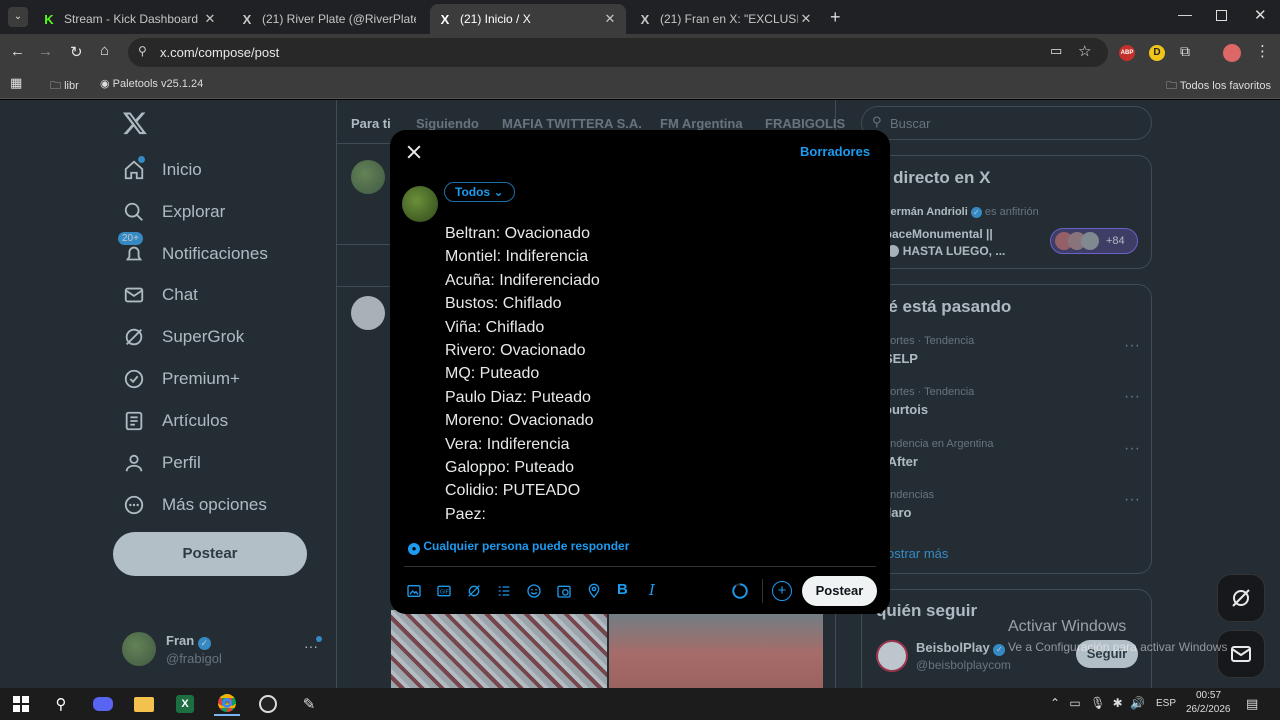 This screenshot has width=1280, height=720. What do you see at coordinates (420, 204) in the screenshot?
I see `avatar` at bounding box center [420, 204].